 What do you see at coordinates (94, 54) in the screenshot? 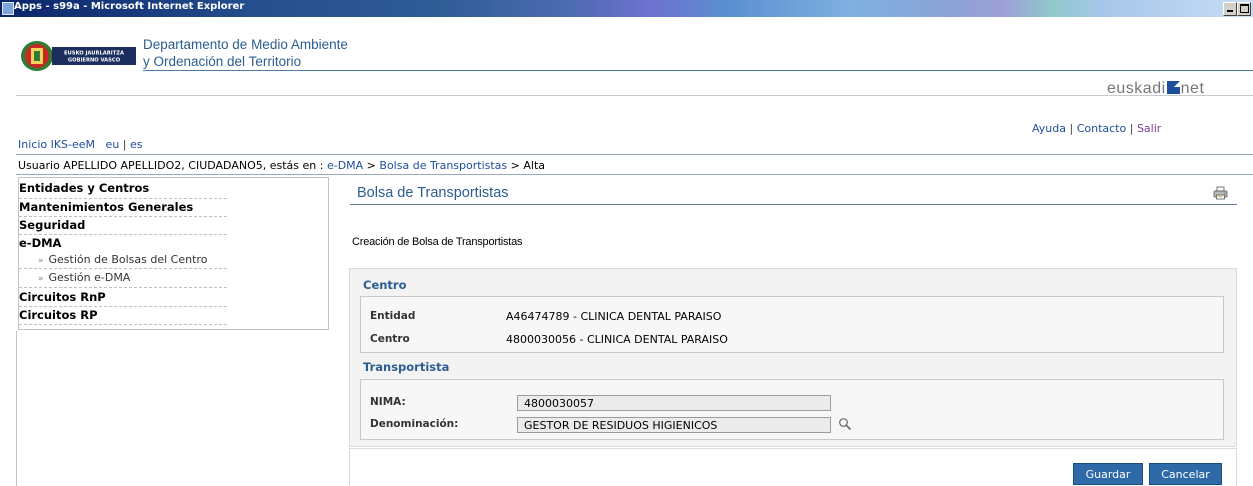
I see `logo-text-1: EUSKO JAURLARITZA` at bounding box center [94, 54].